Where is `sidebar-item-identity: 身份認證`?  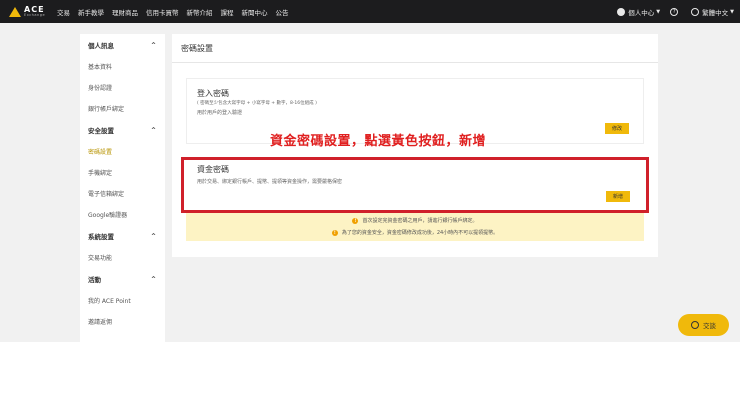 sidebar-item-identity: 身份認證 is located at coordinates (122, 87).